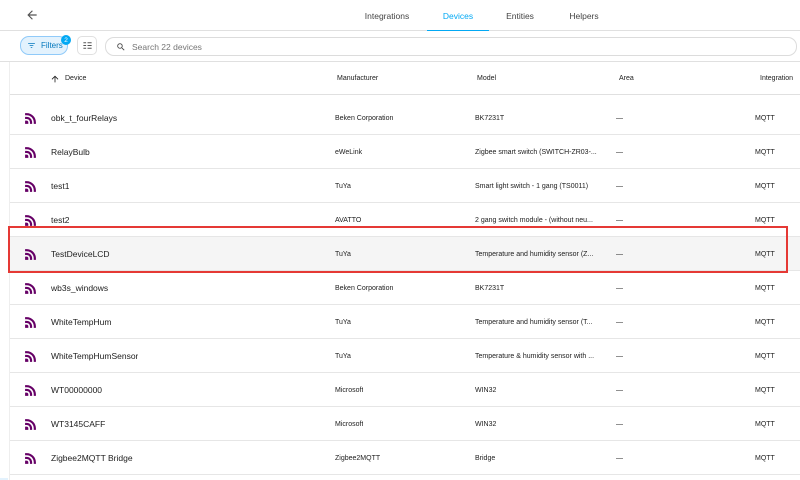 The width and height of the screenshot is (800, 480). What do you see at coordinates (486, 78) in the screenshot?
I see `column-header-model: Model` at bounding box center [486, 78].